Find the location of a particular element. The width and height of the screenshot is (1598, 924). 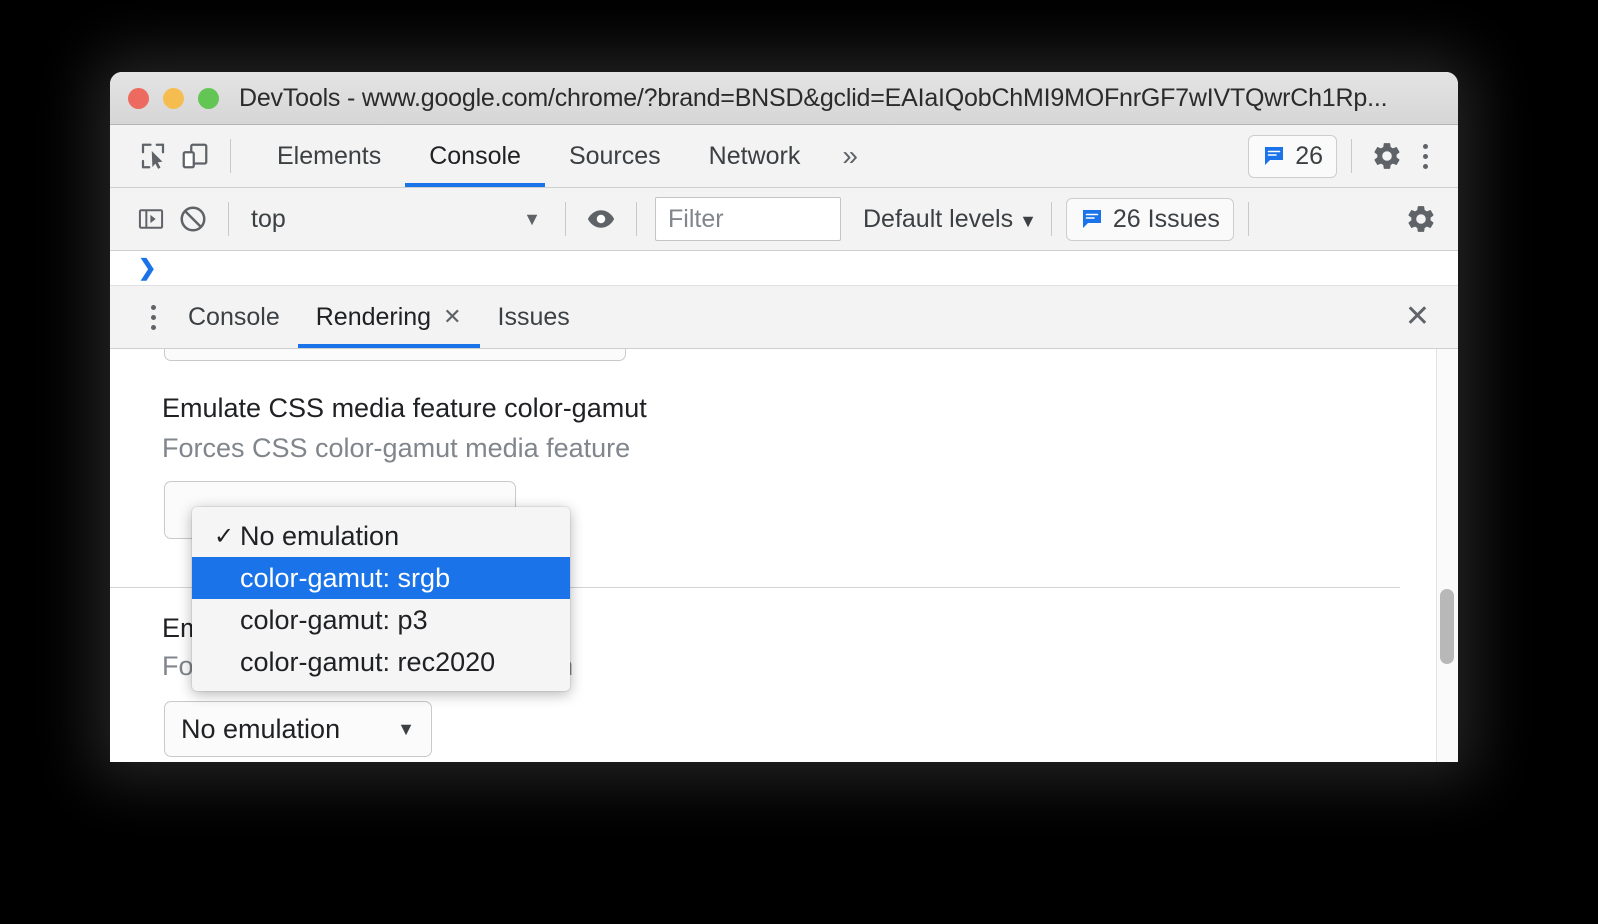

live-expression-eye-icon is located at coordinates (601, 219).